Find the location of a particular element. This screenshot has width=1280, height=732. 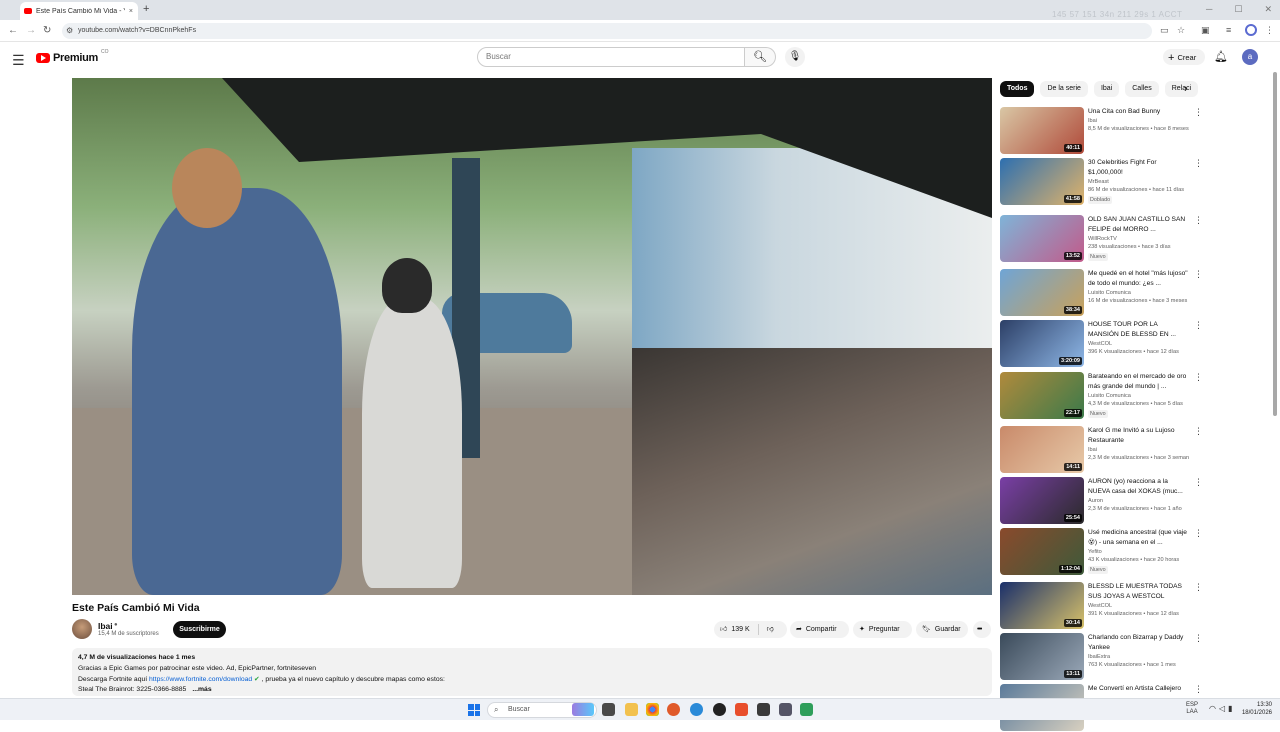

extensions-icon: ▣ is located at coordinates (1205, 30).